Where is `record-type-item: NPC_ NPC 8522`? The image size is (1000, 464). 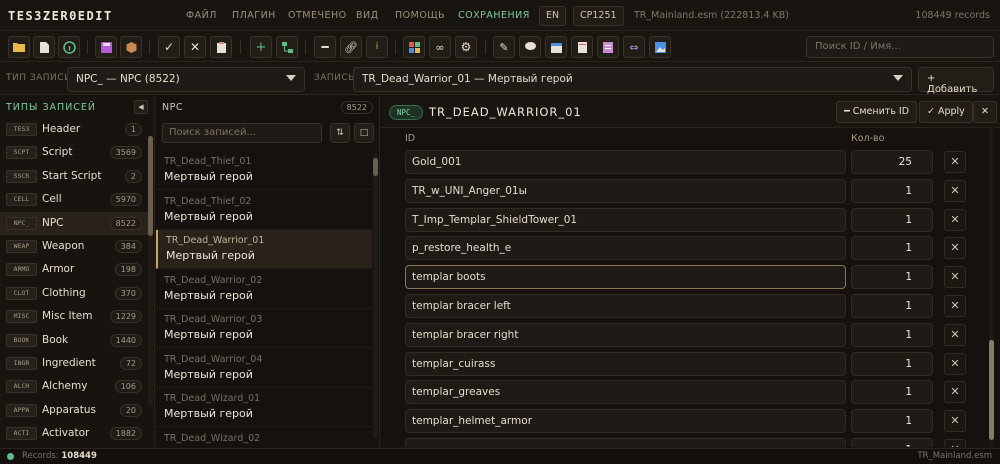
record-type-item: NPC_ NPC 8522 is located at coordinates (74, 223).